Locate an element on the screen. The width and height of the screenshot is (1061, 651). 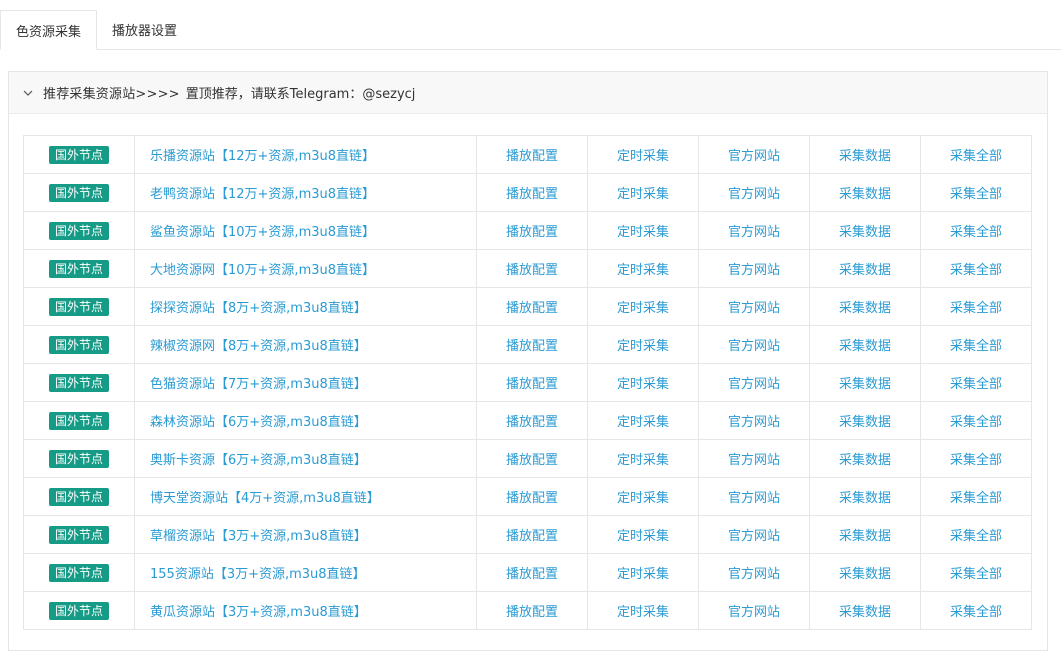
resource-name-link: 博天堂资源站【4万+资源,m3u8直链】 is located at coordinates (265, 498).